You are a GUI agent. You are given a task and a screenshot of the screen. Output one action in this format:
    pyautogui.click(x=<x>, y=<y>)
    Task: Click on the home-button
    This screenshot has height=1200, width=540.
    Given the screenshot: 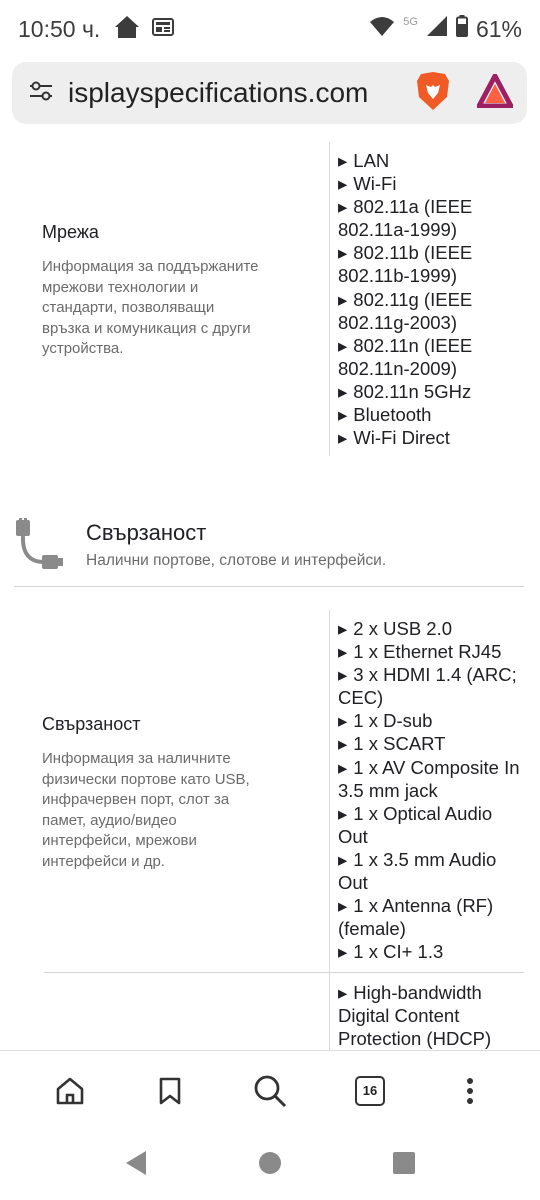 What is the action you would take?
    pyautogui.click(x=70, y=1091)
    